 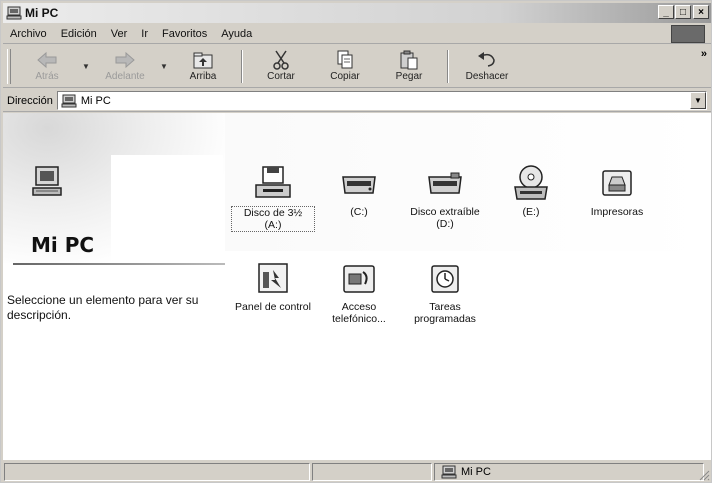 I want to click on forward-label: Adelante, so click(x=125, y=76).